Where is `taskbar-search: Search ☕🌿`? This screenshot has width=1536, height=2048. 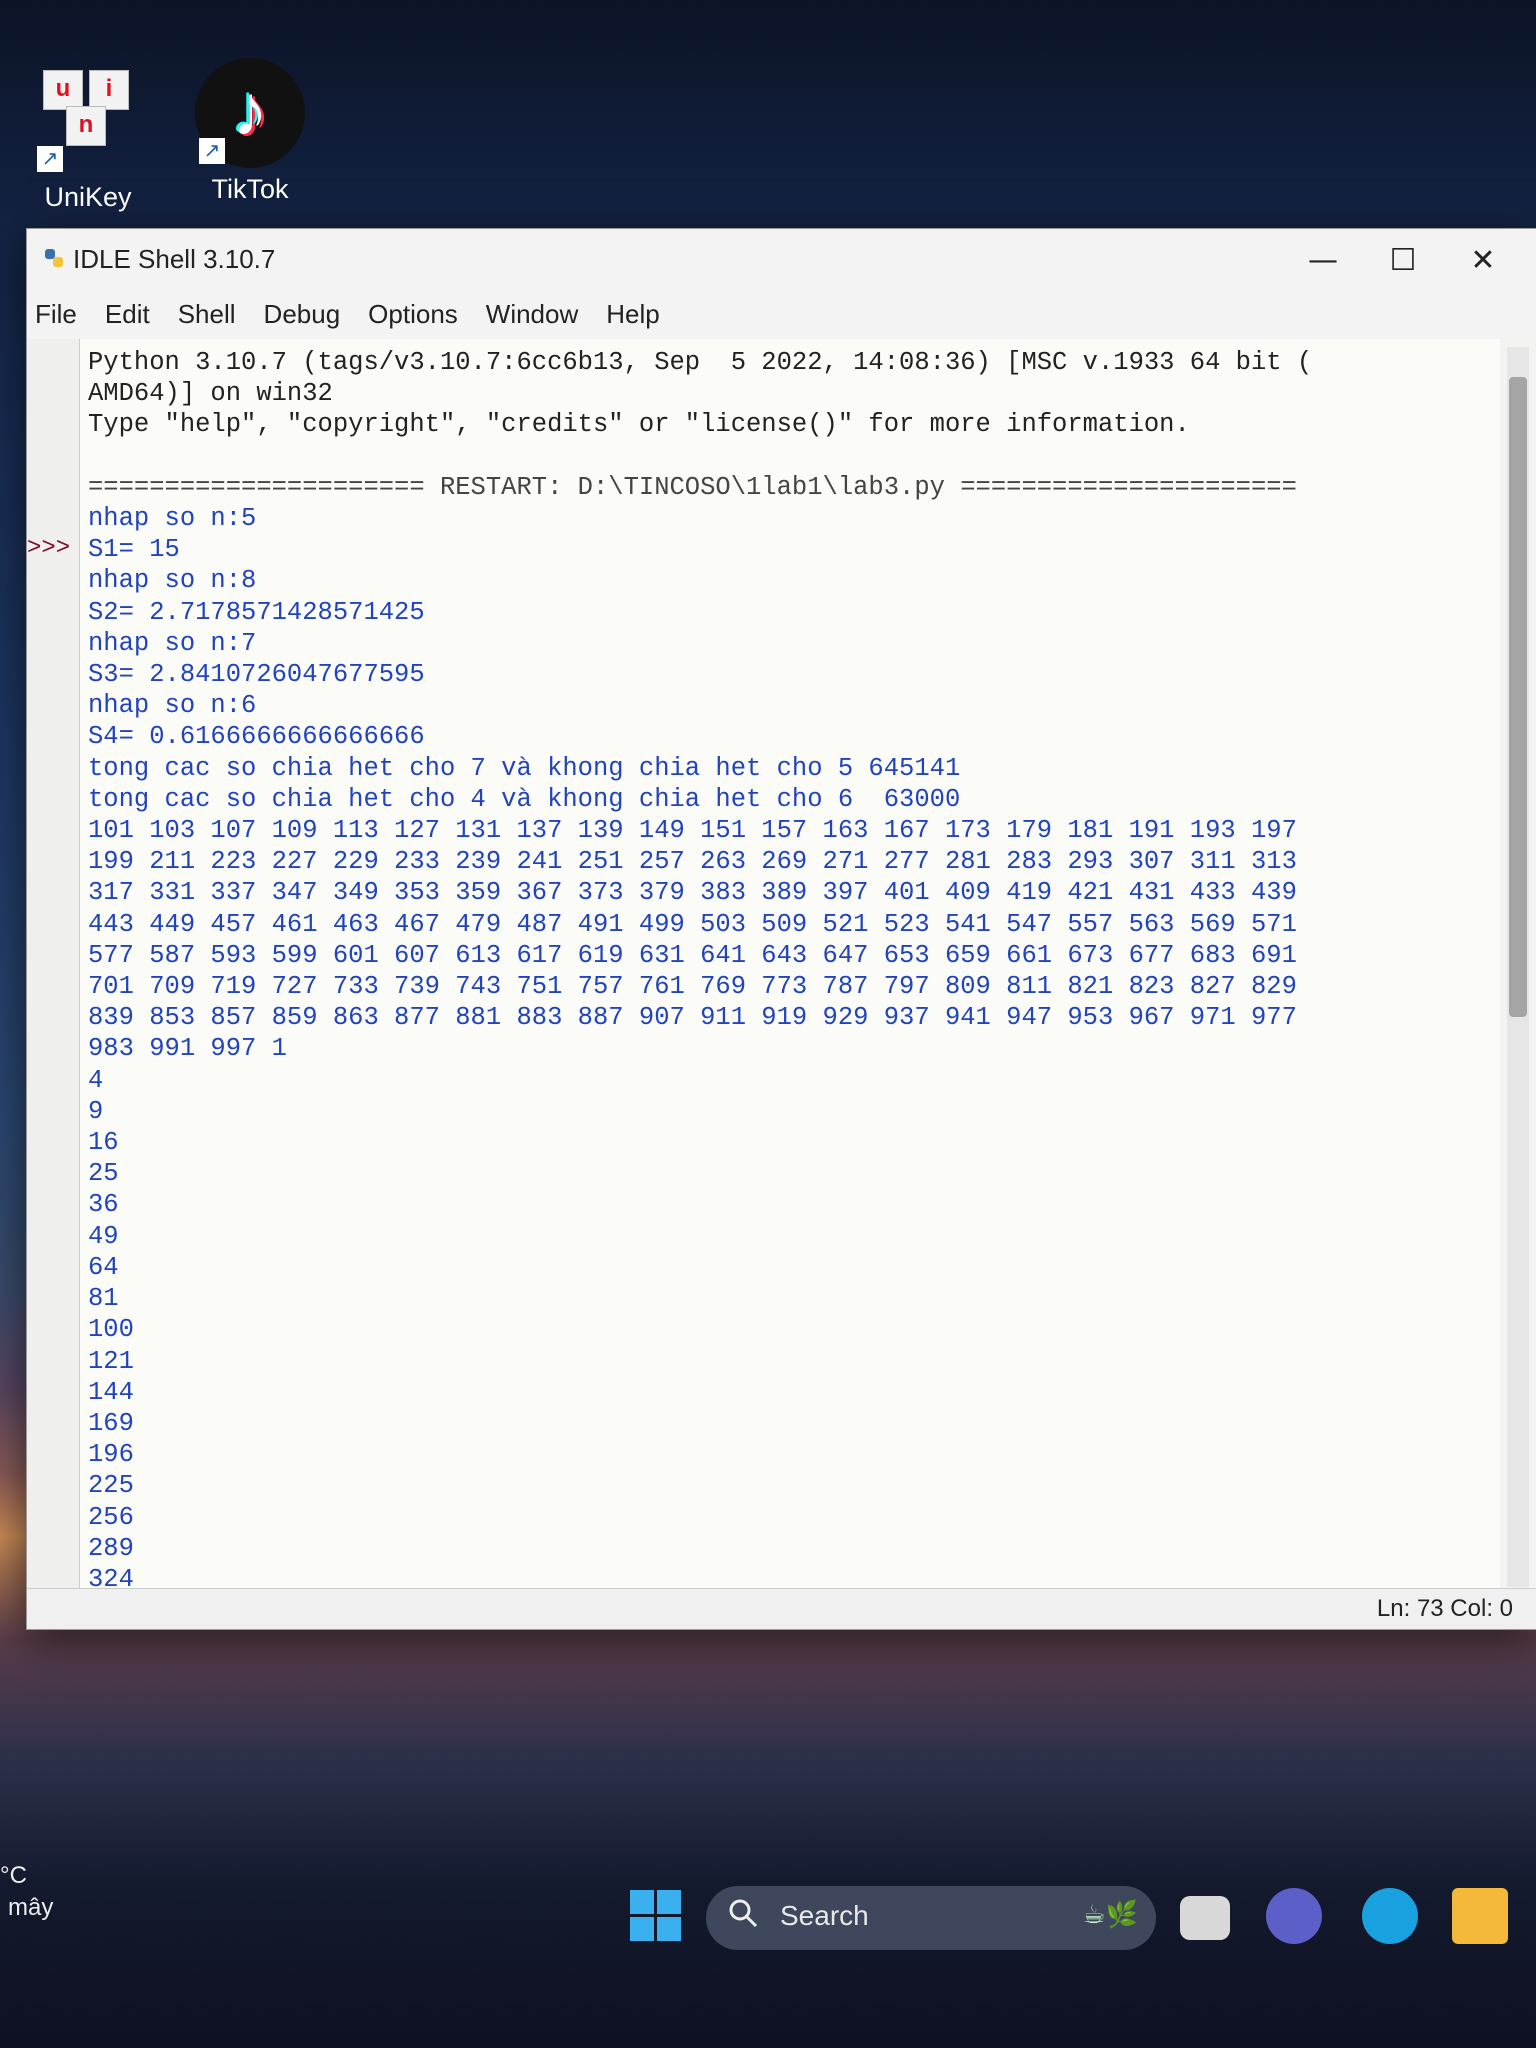 taskbar-search: Search ☕🌿 is located at coordinates (931, 1918).